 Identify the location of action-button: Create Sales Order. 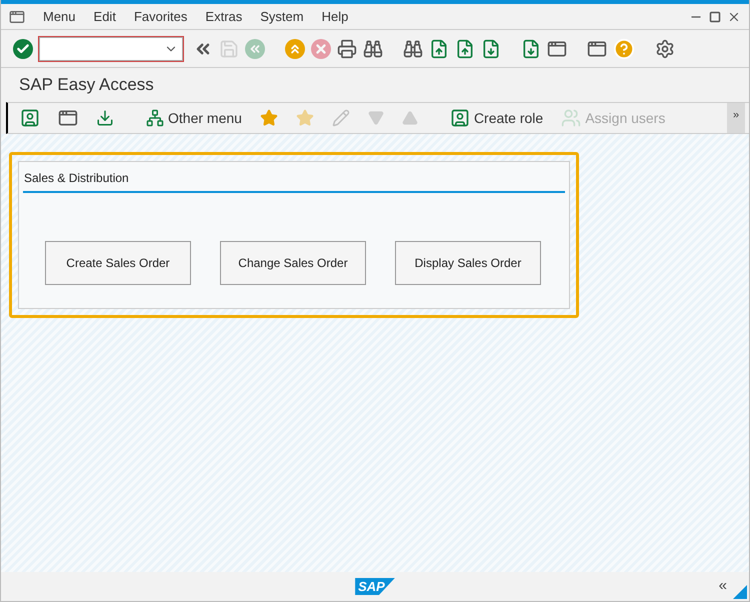
(118, 263).